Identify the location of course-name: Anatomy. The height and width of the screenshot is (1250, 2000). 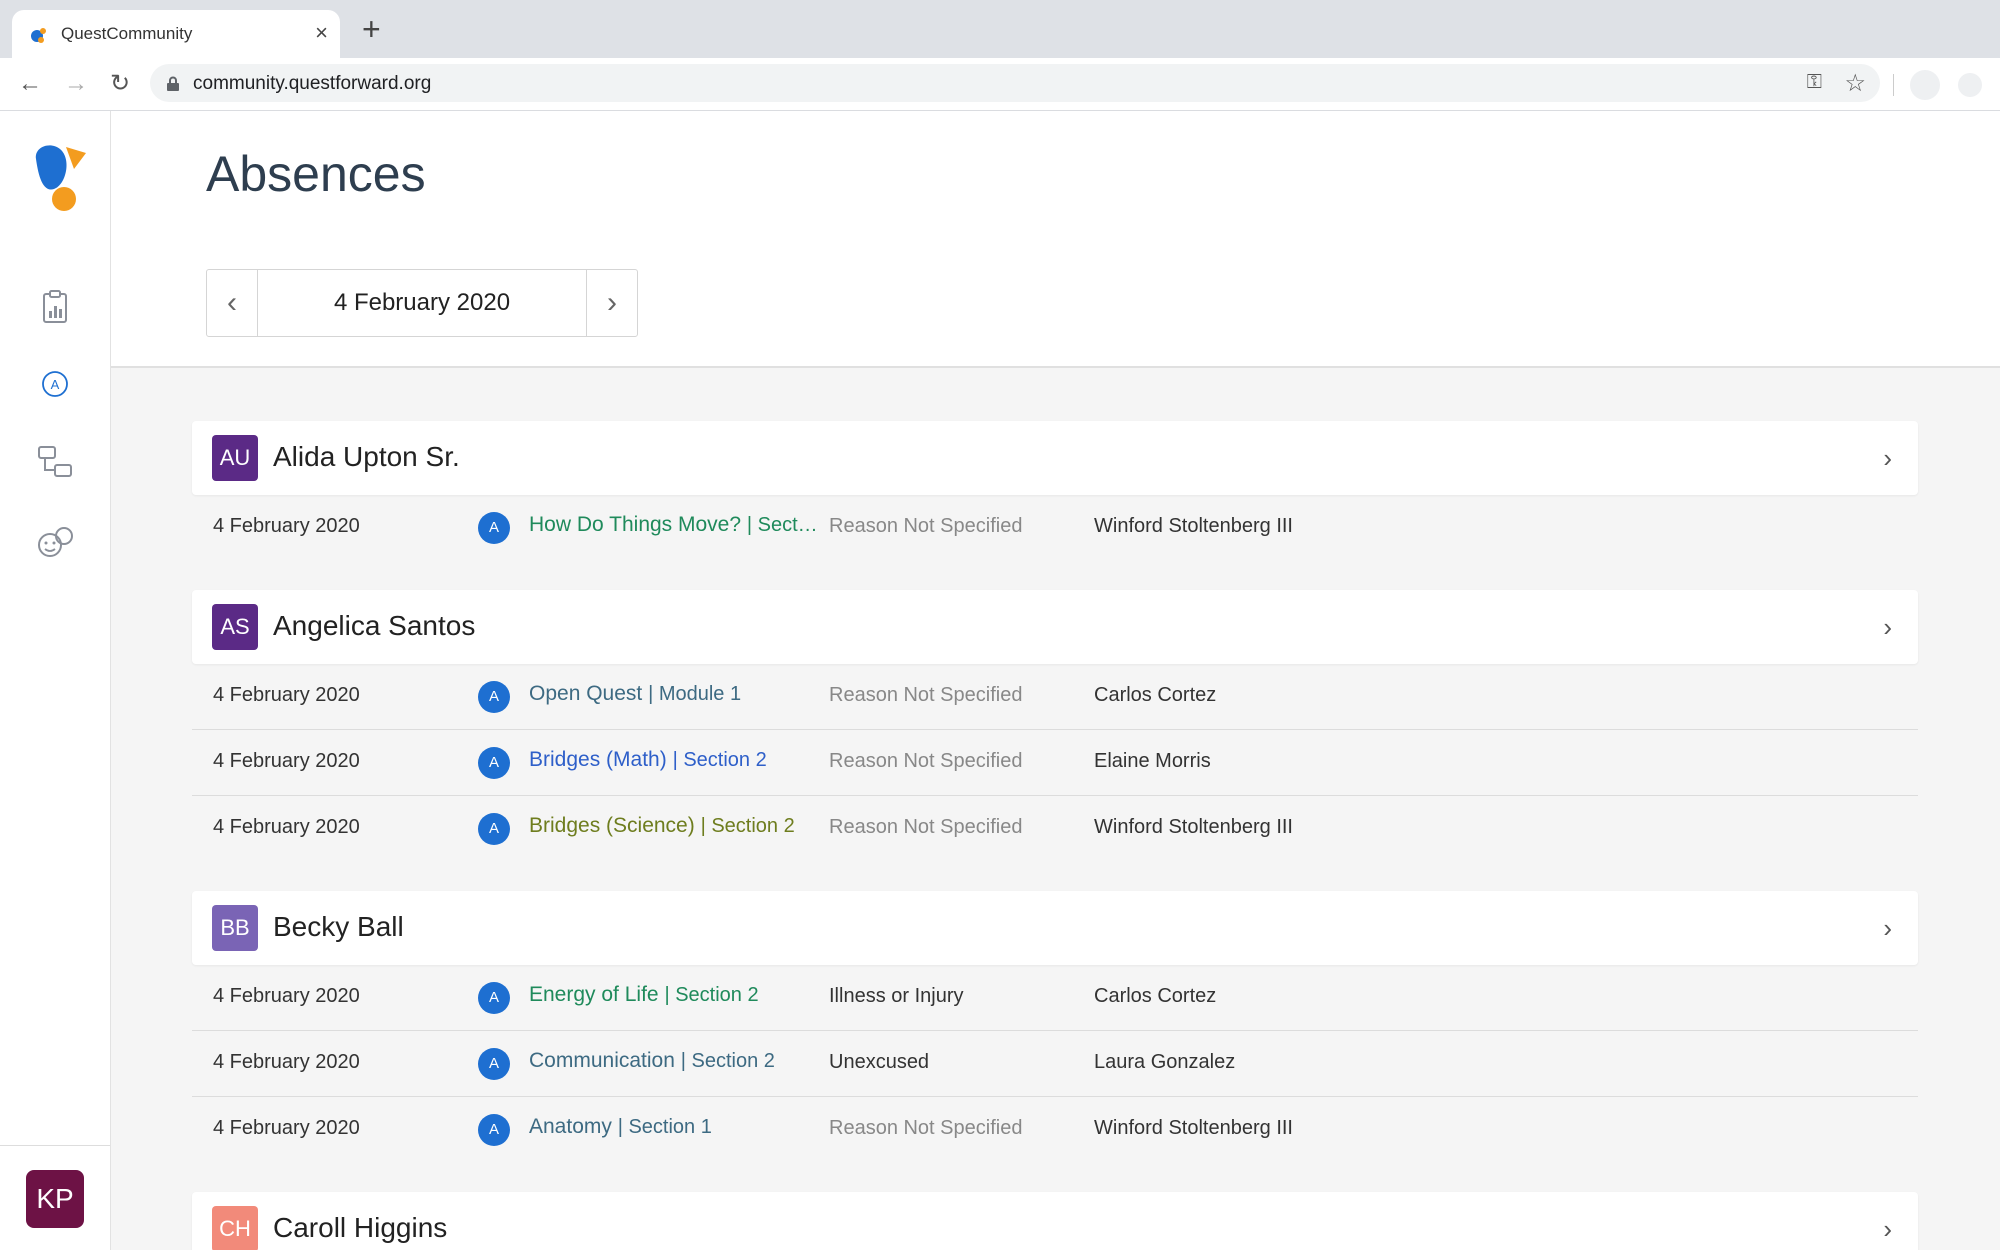
(570, 1126).